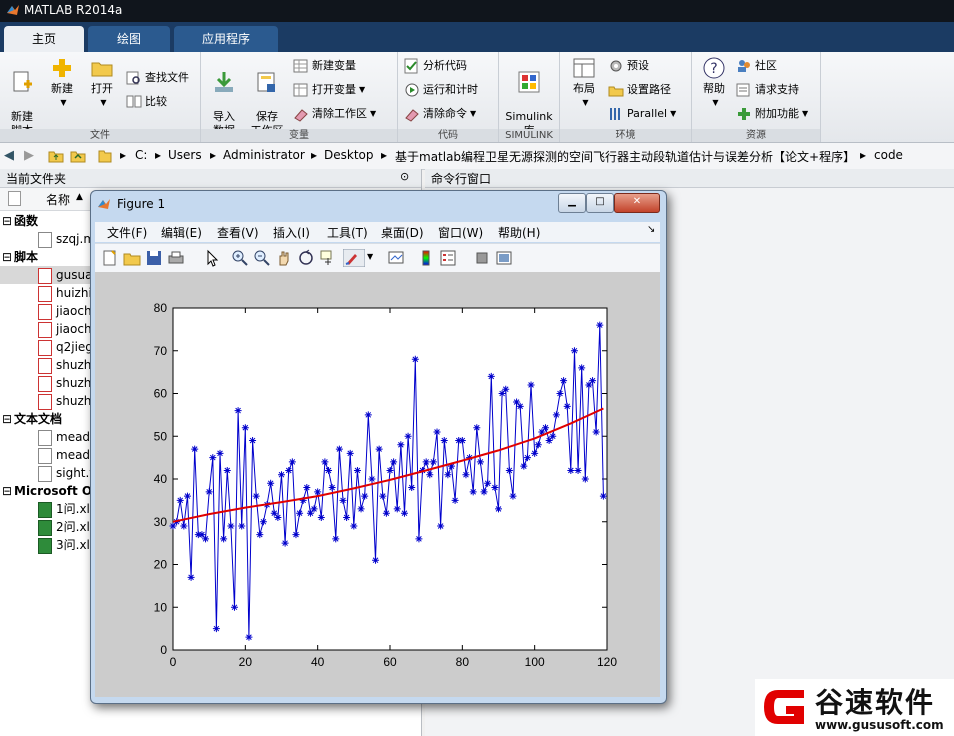  I want to click on new-script-button: 新建 脚本, so click(22, 97).